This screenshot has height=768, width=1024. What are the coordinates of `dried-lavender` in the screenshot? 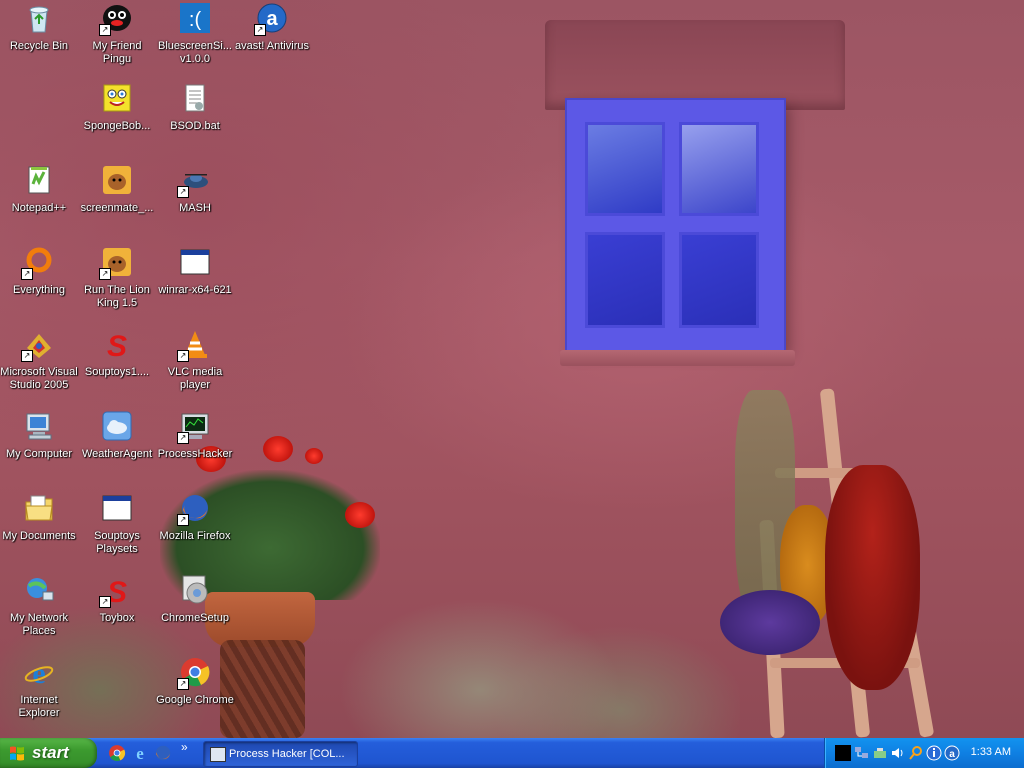 It's located at (770, 622).